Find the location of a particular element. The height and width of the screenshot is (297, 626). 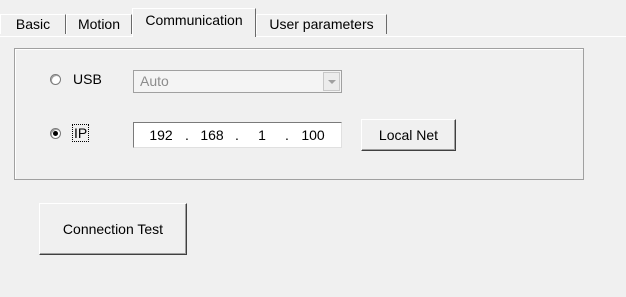

ip-octet-4: 100 is located at coordinates (313, 135).